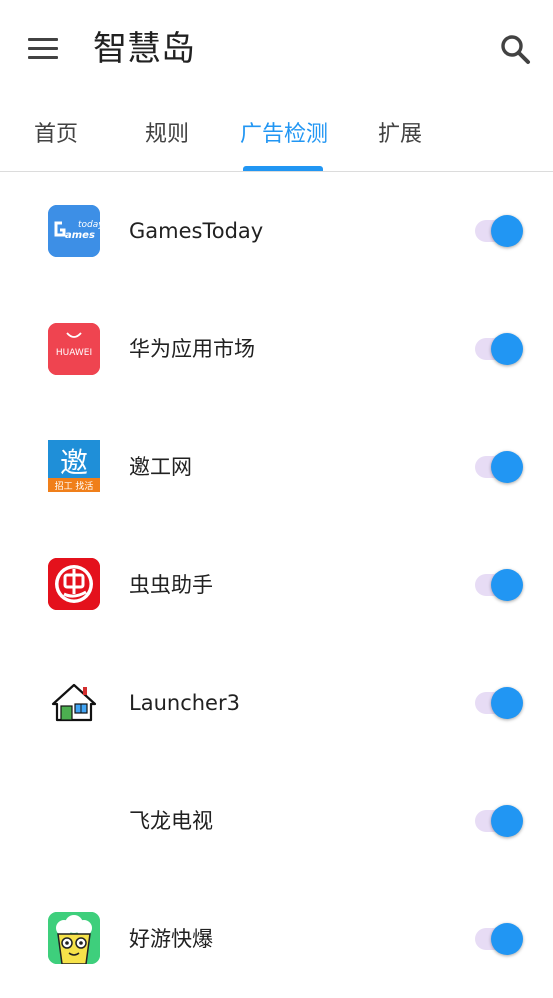 The image size is (553, 998). I want to click on tab-rules: 规则, so click(167, 135).